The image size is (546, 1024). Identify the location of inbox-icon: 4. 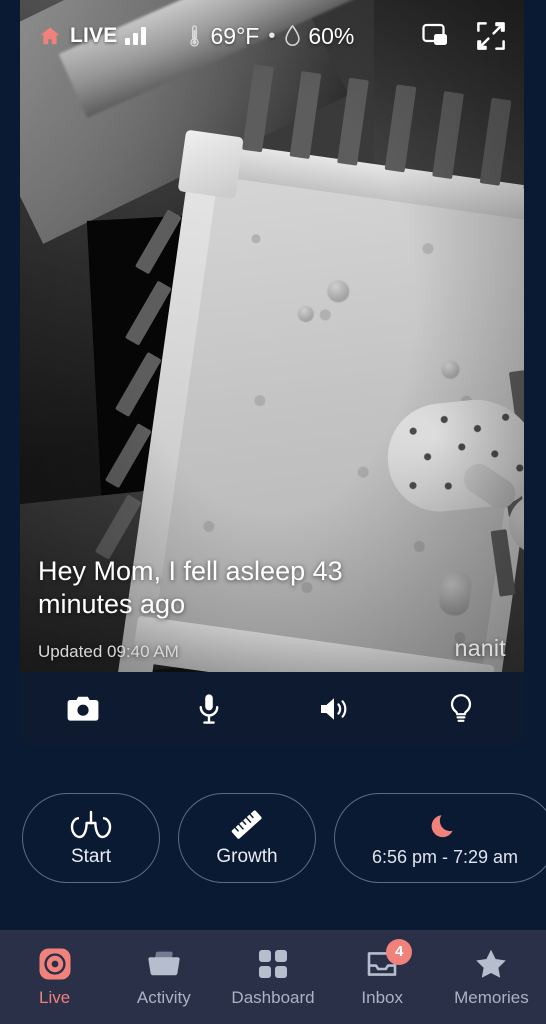
(389, 959).